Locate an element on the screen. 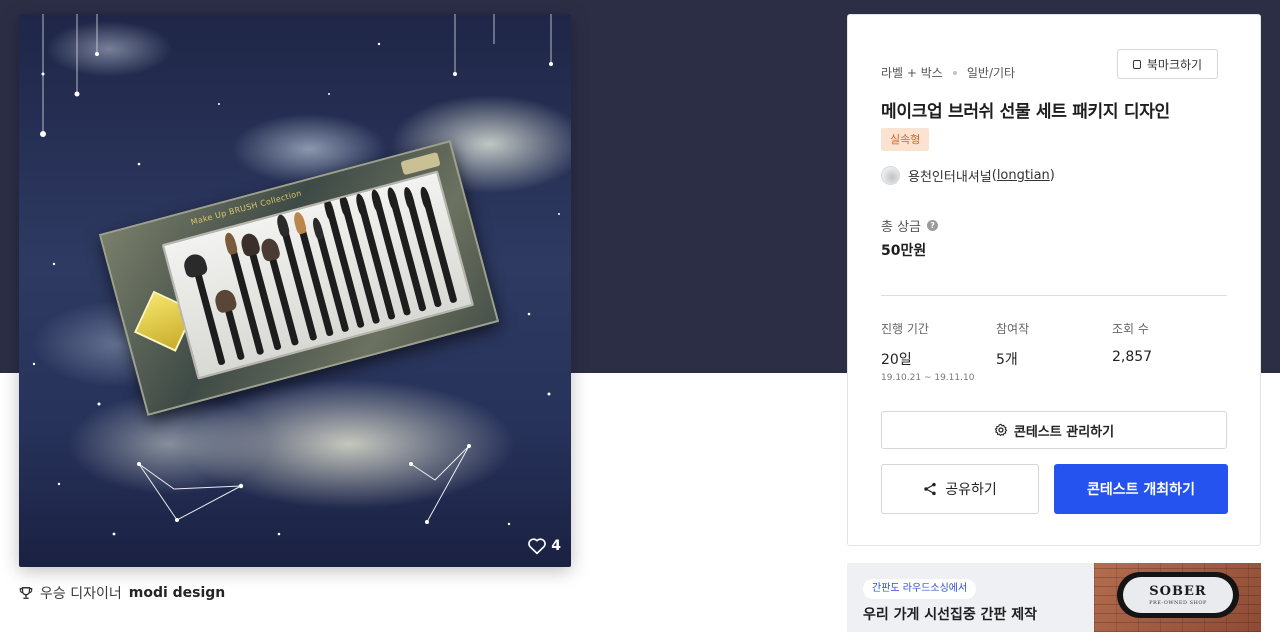 This screenshot has height=632, width=1280. contest-type-badge: 실속형 is located at coordinates (905, 139).